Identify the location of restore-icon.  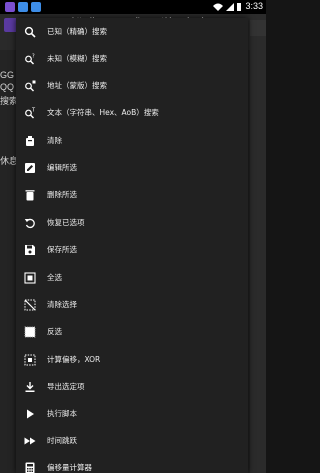
(30, 223).